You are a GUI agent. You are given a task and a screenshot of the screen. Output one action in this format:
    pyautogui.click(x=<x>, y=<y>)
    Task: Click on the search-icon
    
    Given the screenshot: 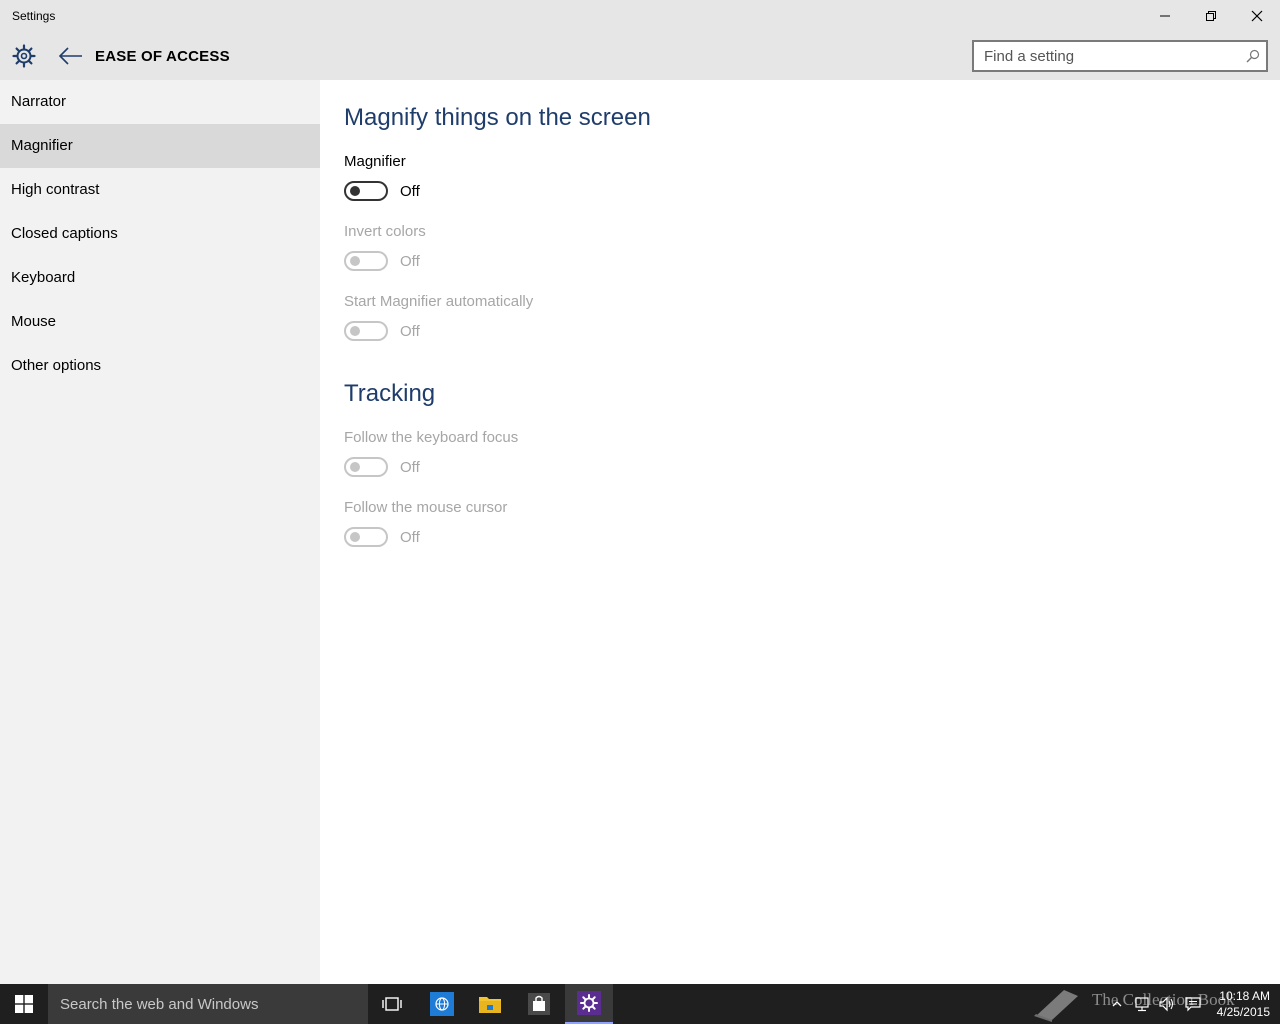 What is the action you would take?
    pyautogui.click(x=1253, y=56)
    